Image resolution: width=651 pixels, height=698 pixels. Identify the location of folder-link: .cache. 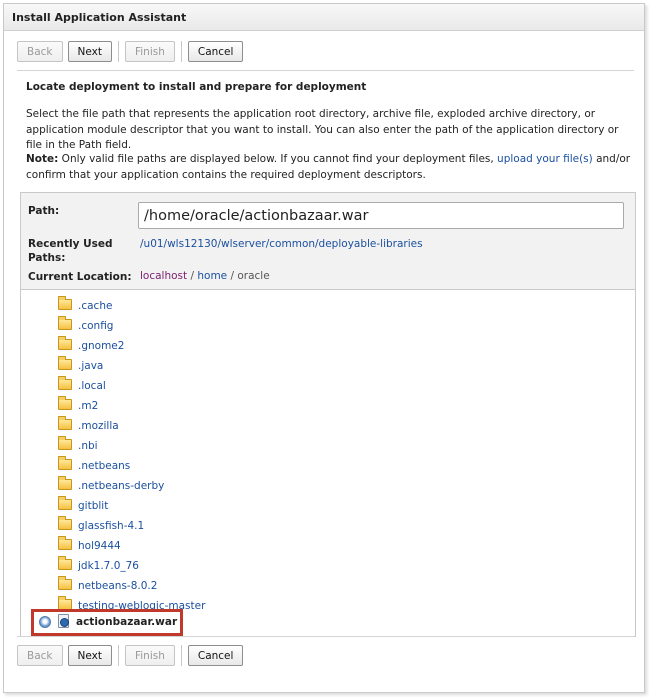
(95, 306).